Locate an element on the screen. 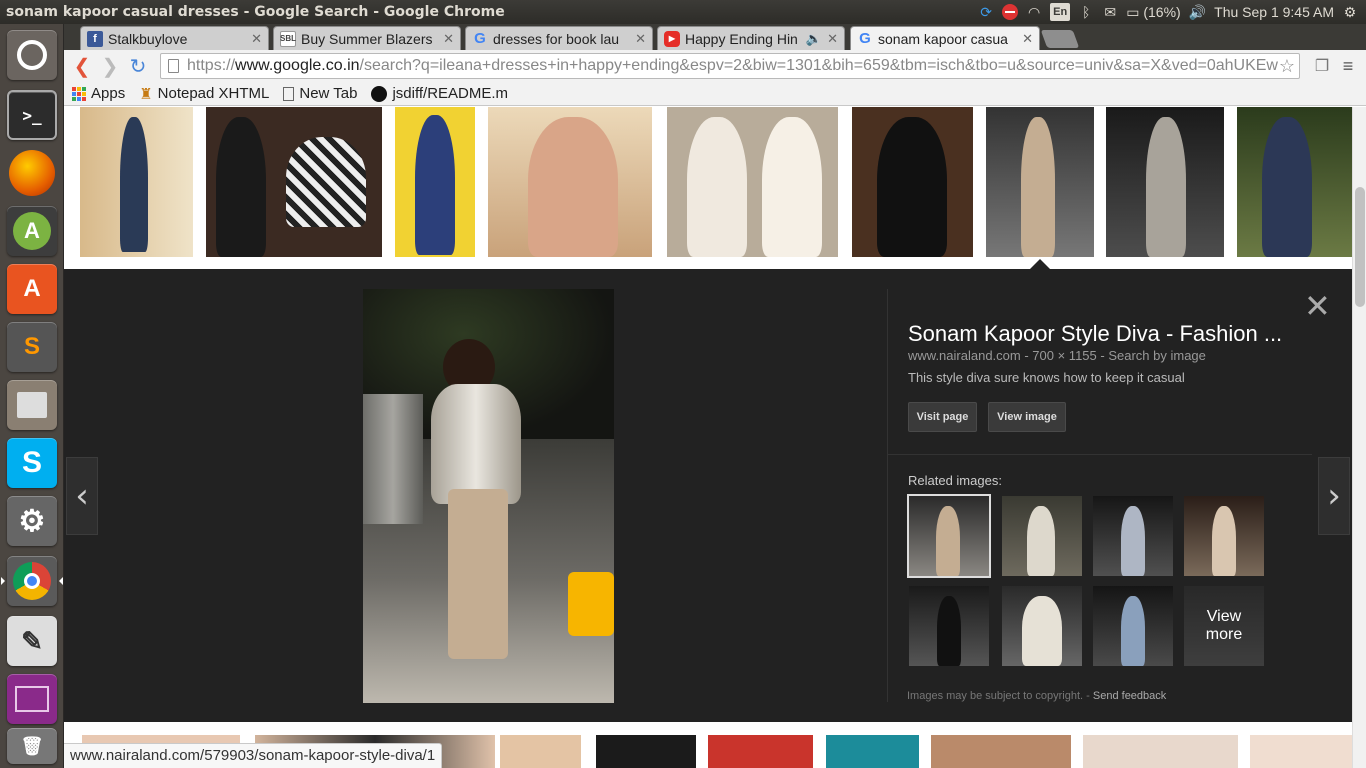 The width and height of the screenshot is (1366, 768). tab-happy-ending: ▶ Happy Ending Hin 🔈 ✕ is located at coordinates (751, 38).